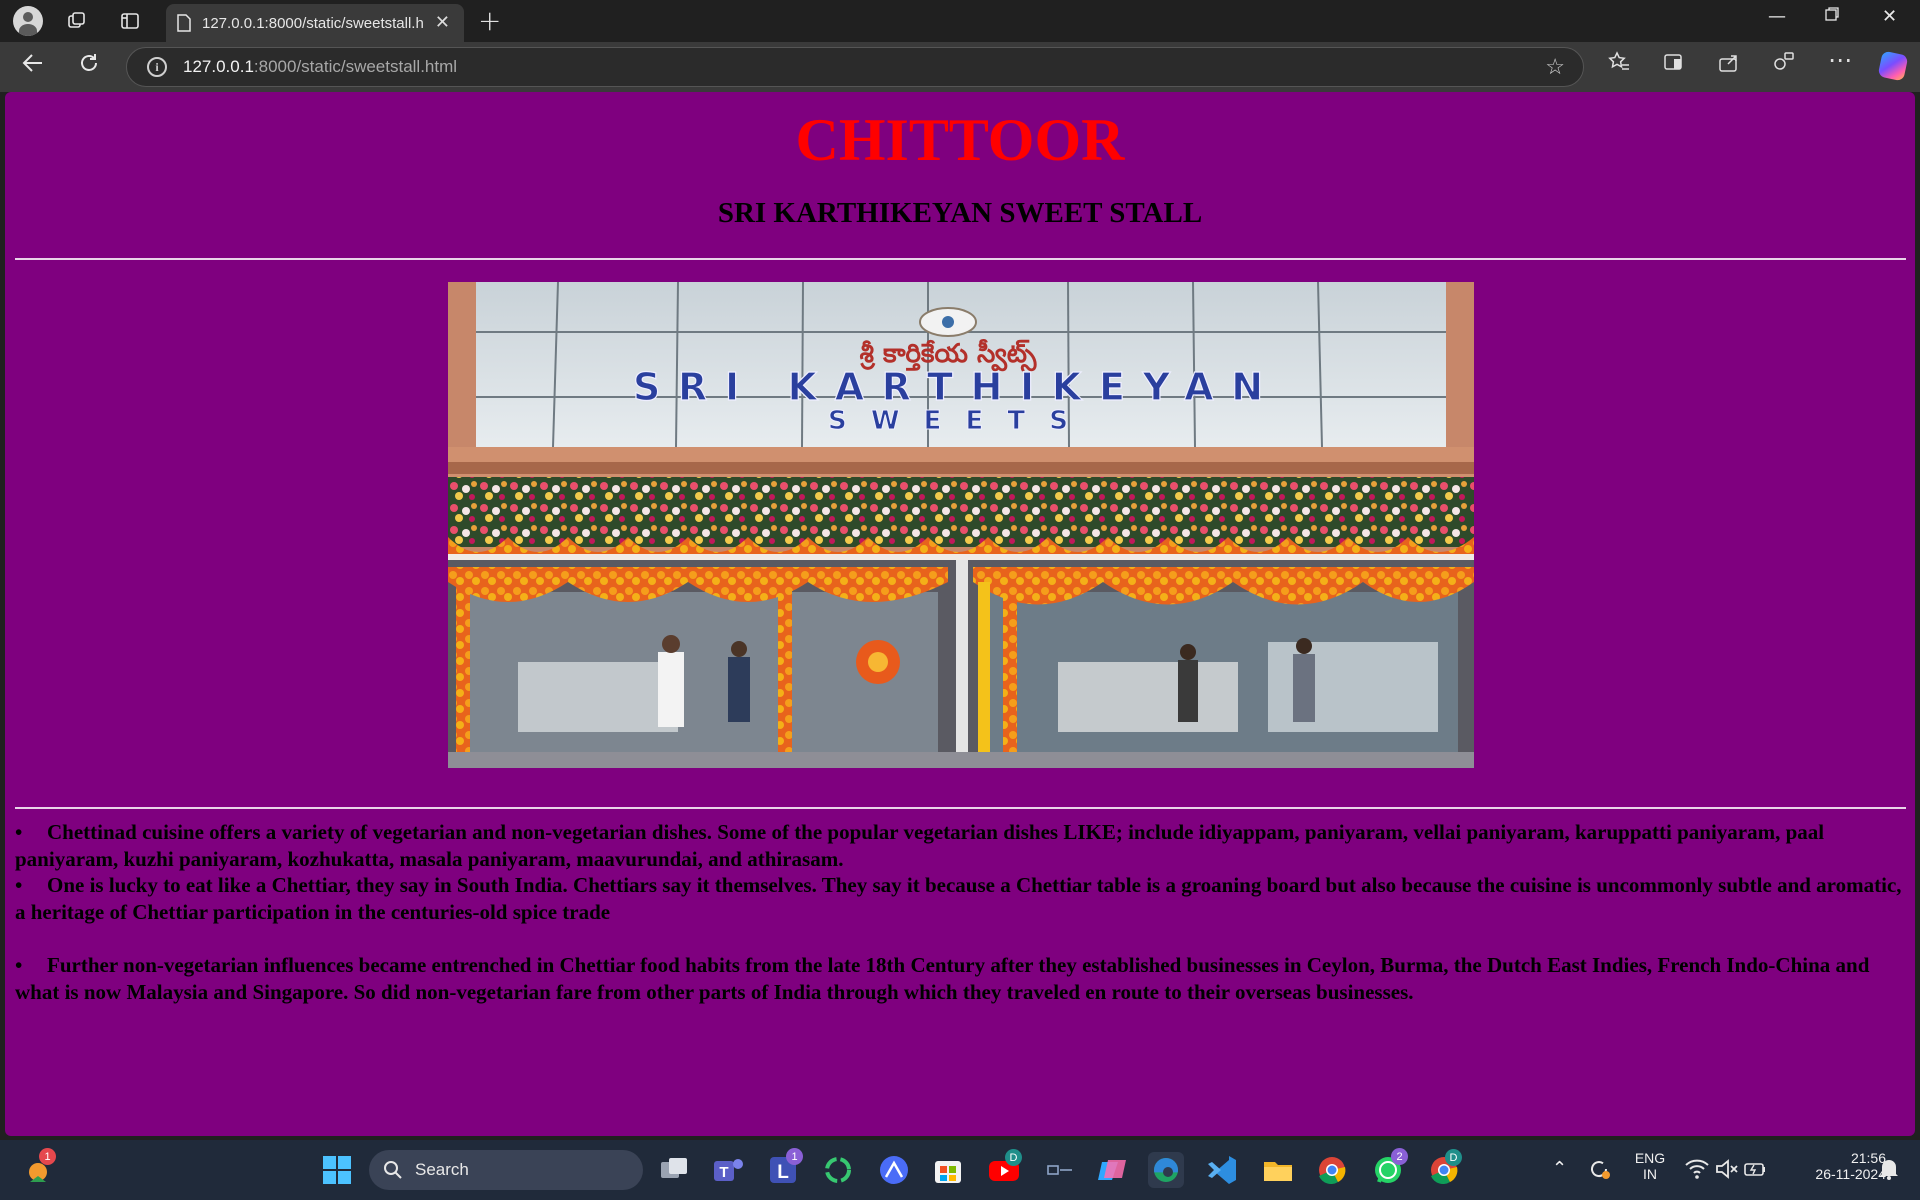 This screenshot has height=1200, width=1920. What do you see at coordinates (393, 1170) in the screenshot?
I see `search-icon` at bounding box center [393, 1170].